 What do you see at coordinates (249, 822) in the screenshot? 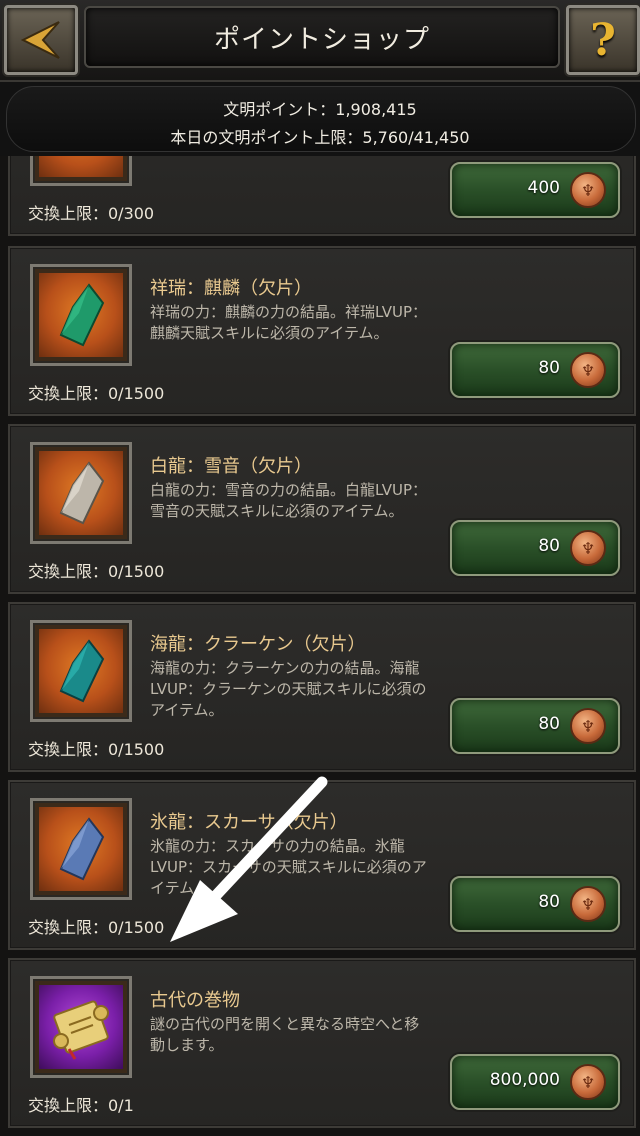
I see `item-name: 氷龍：スカーサ（欠片）` at bounding box center [249, 822].